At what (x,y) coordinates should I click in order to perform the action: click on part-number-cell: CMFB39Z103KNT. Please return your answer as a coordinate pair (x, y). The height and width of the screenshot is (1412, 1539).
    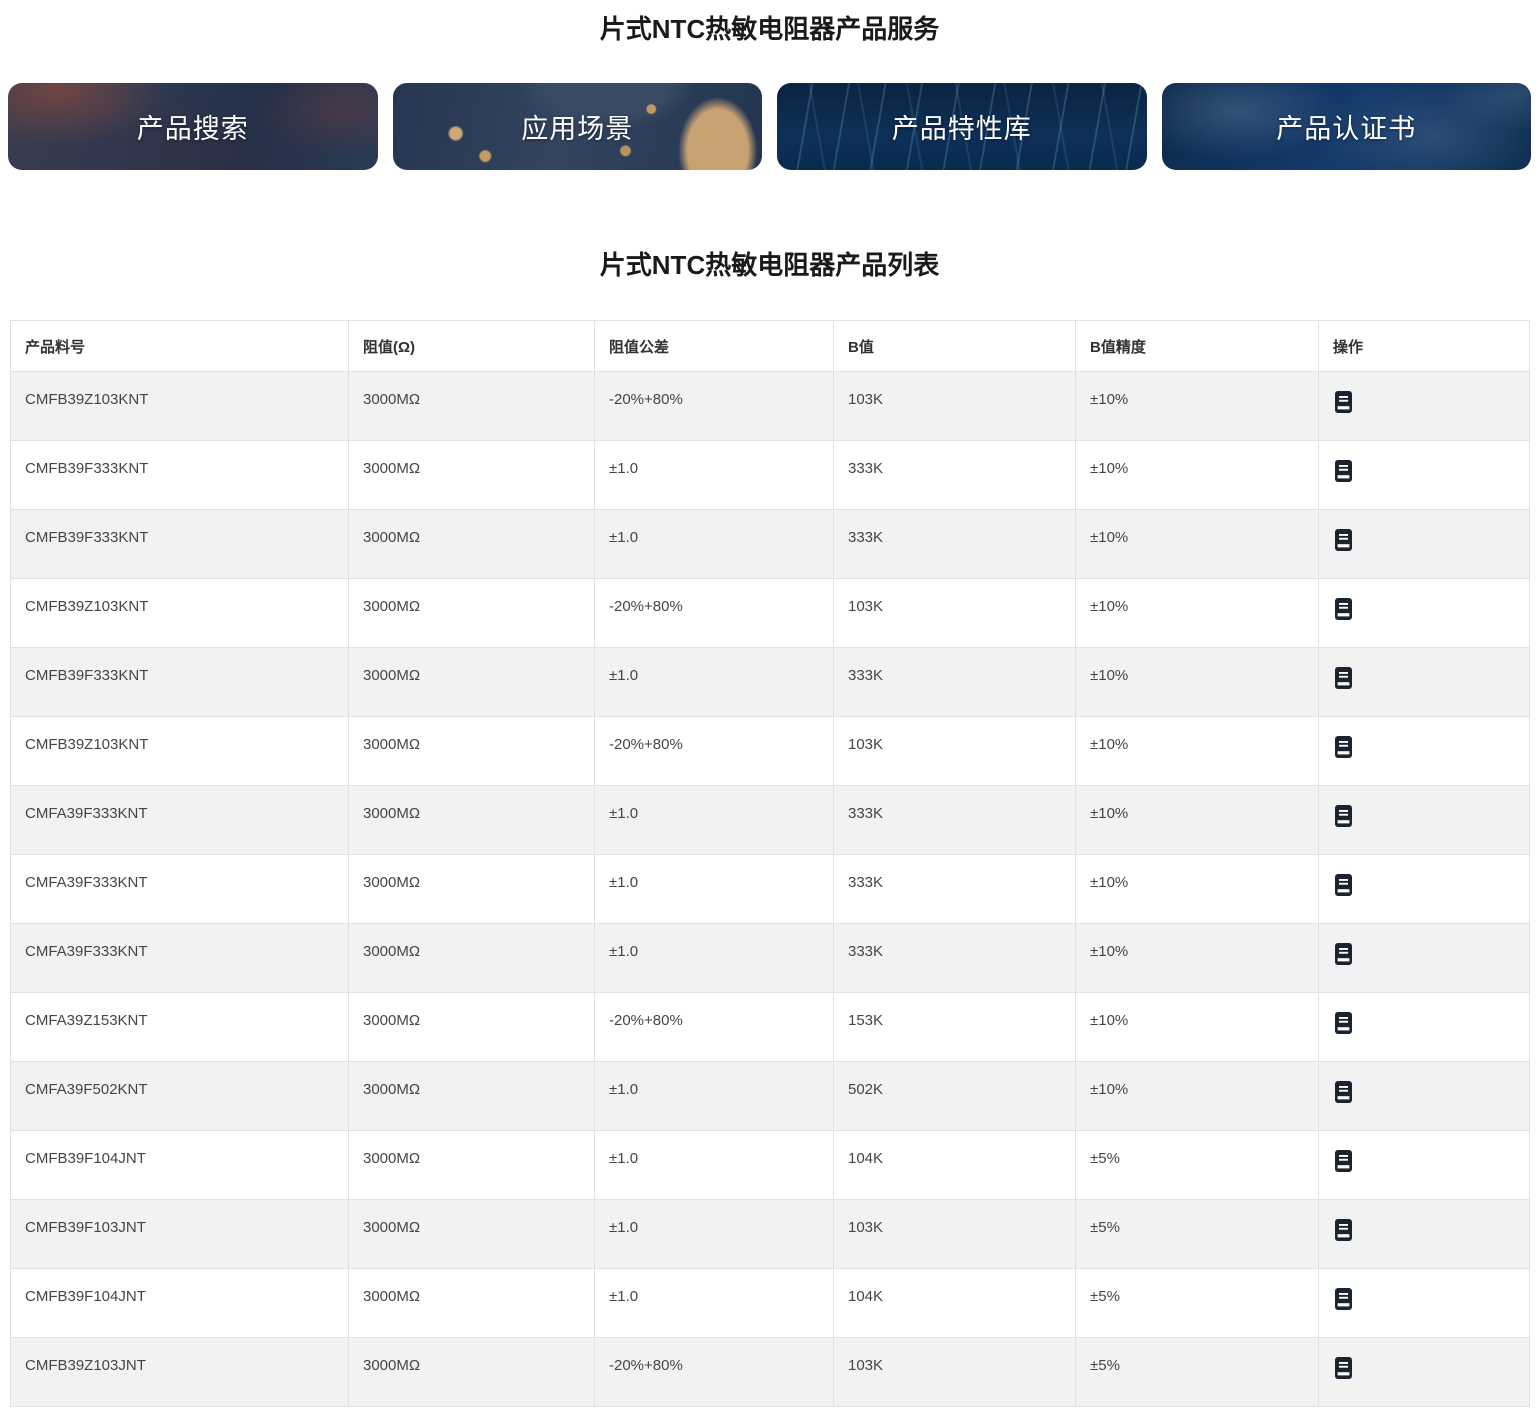
    Looking at the image, I should click on (179, 613).